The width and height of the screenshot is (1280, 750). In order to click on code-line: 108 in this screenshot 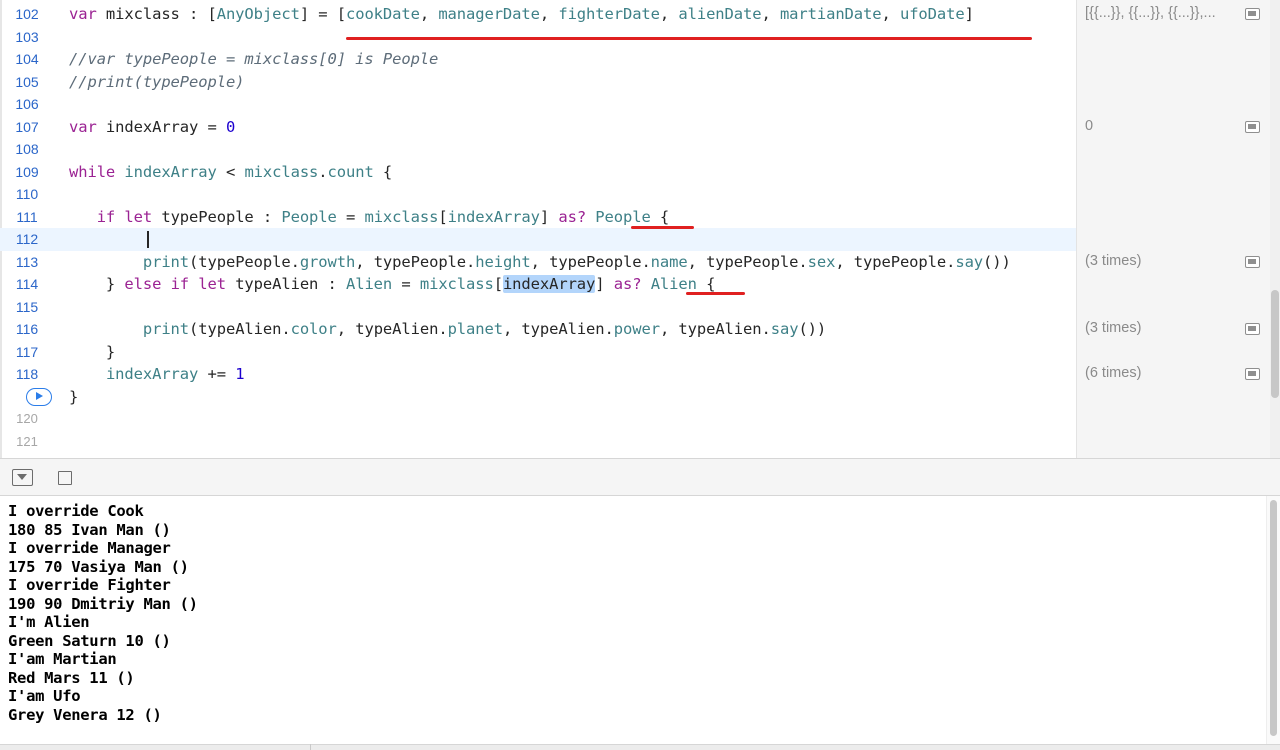, I will do `click(538, 149)`.